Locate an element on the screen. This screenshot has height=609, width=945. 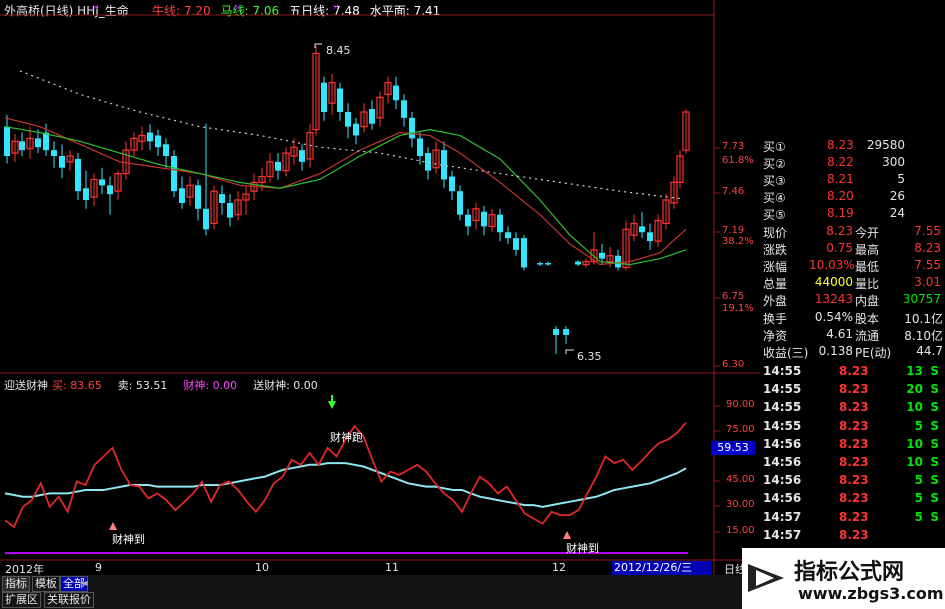
tab-extension: 扩展区 is located at coordinates (21, 600).